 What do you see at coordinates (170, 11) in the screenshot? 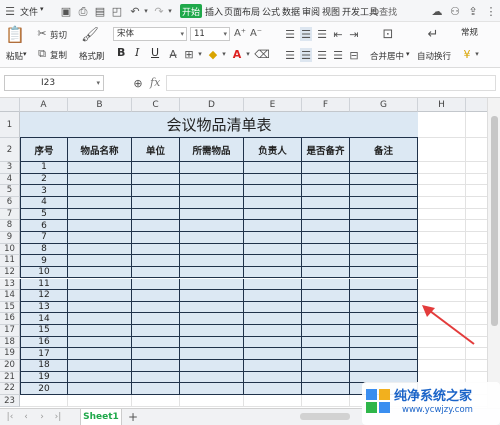
I see `quick-access-dropdown-icon: ▾` at bounding box center [170, 11].